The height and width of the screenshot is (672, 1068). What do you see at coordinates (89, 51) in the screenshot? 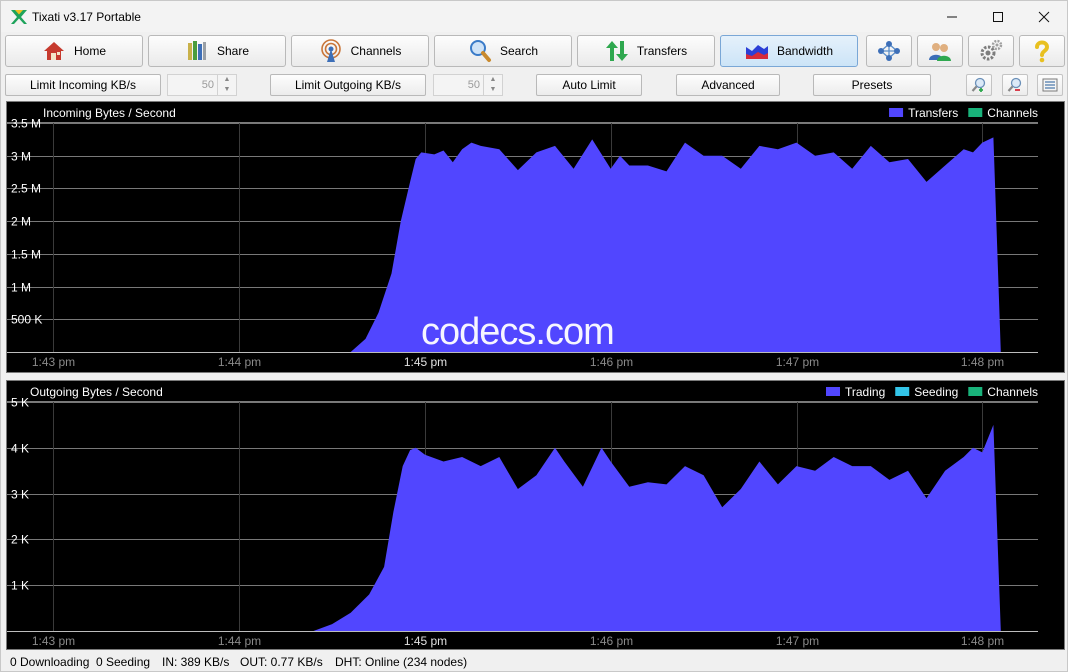
I see `home-button-label: Home` at bounding box center [89, 51].